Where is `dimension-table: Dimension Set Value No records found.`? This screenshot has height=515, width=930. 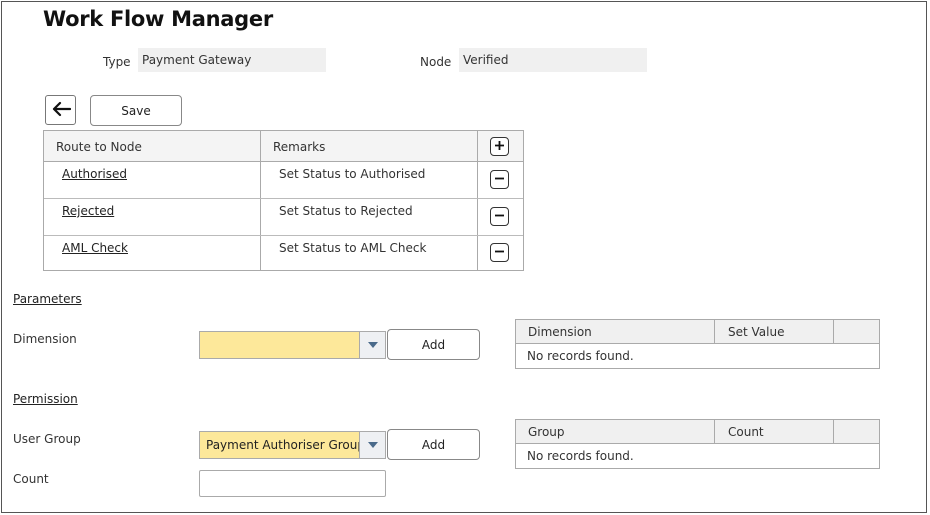 dimension-table: Dimension Set Value No records found. is located at coordinates (697, 344).